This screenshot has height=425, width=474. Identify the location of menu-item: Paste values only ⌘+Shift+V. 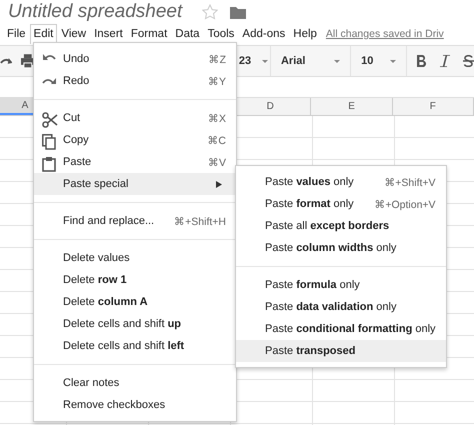
(341, 182).